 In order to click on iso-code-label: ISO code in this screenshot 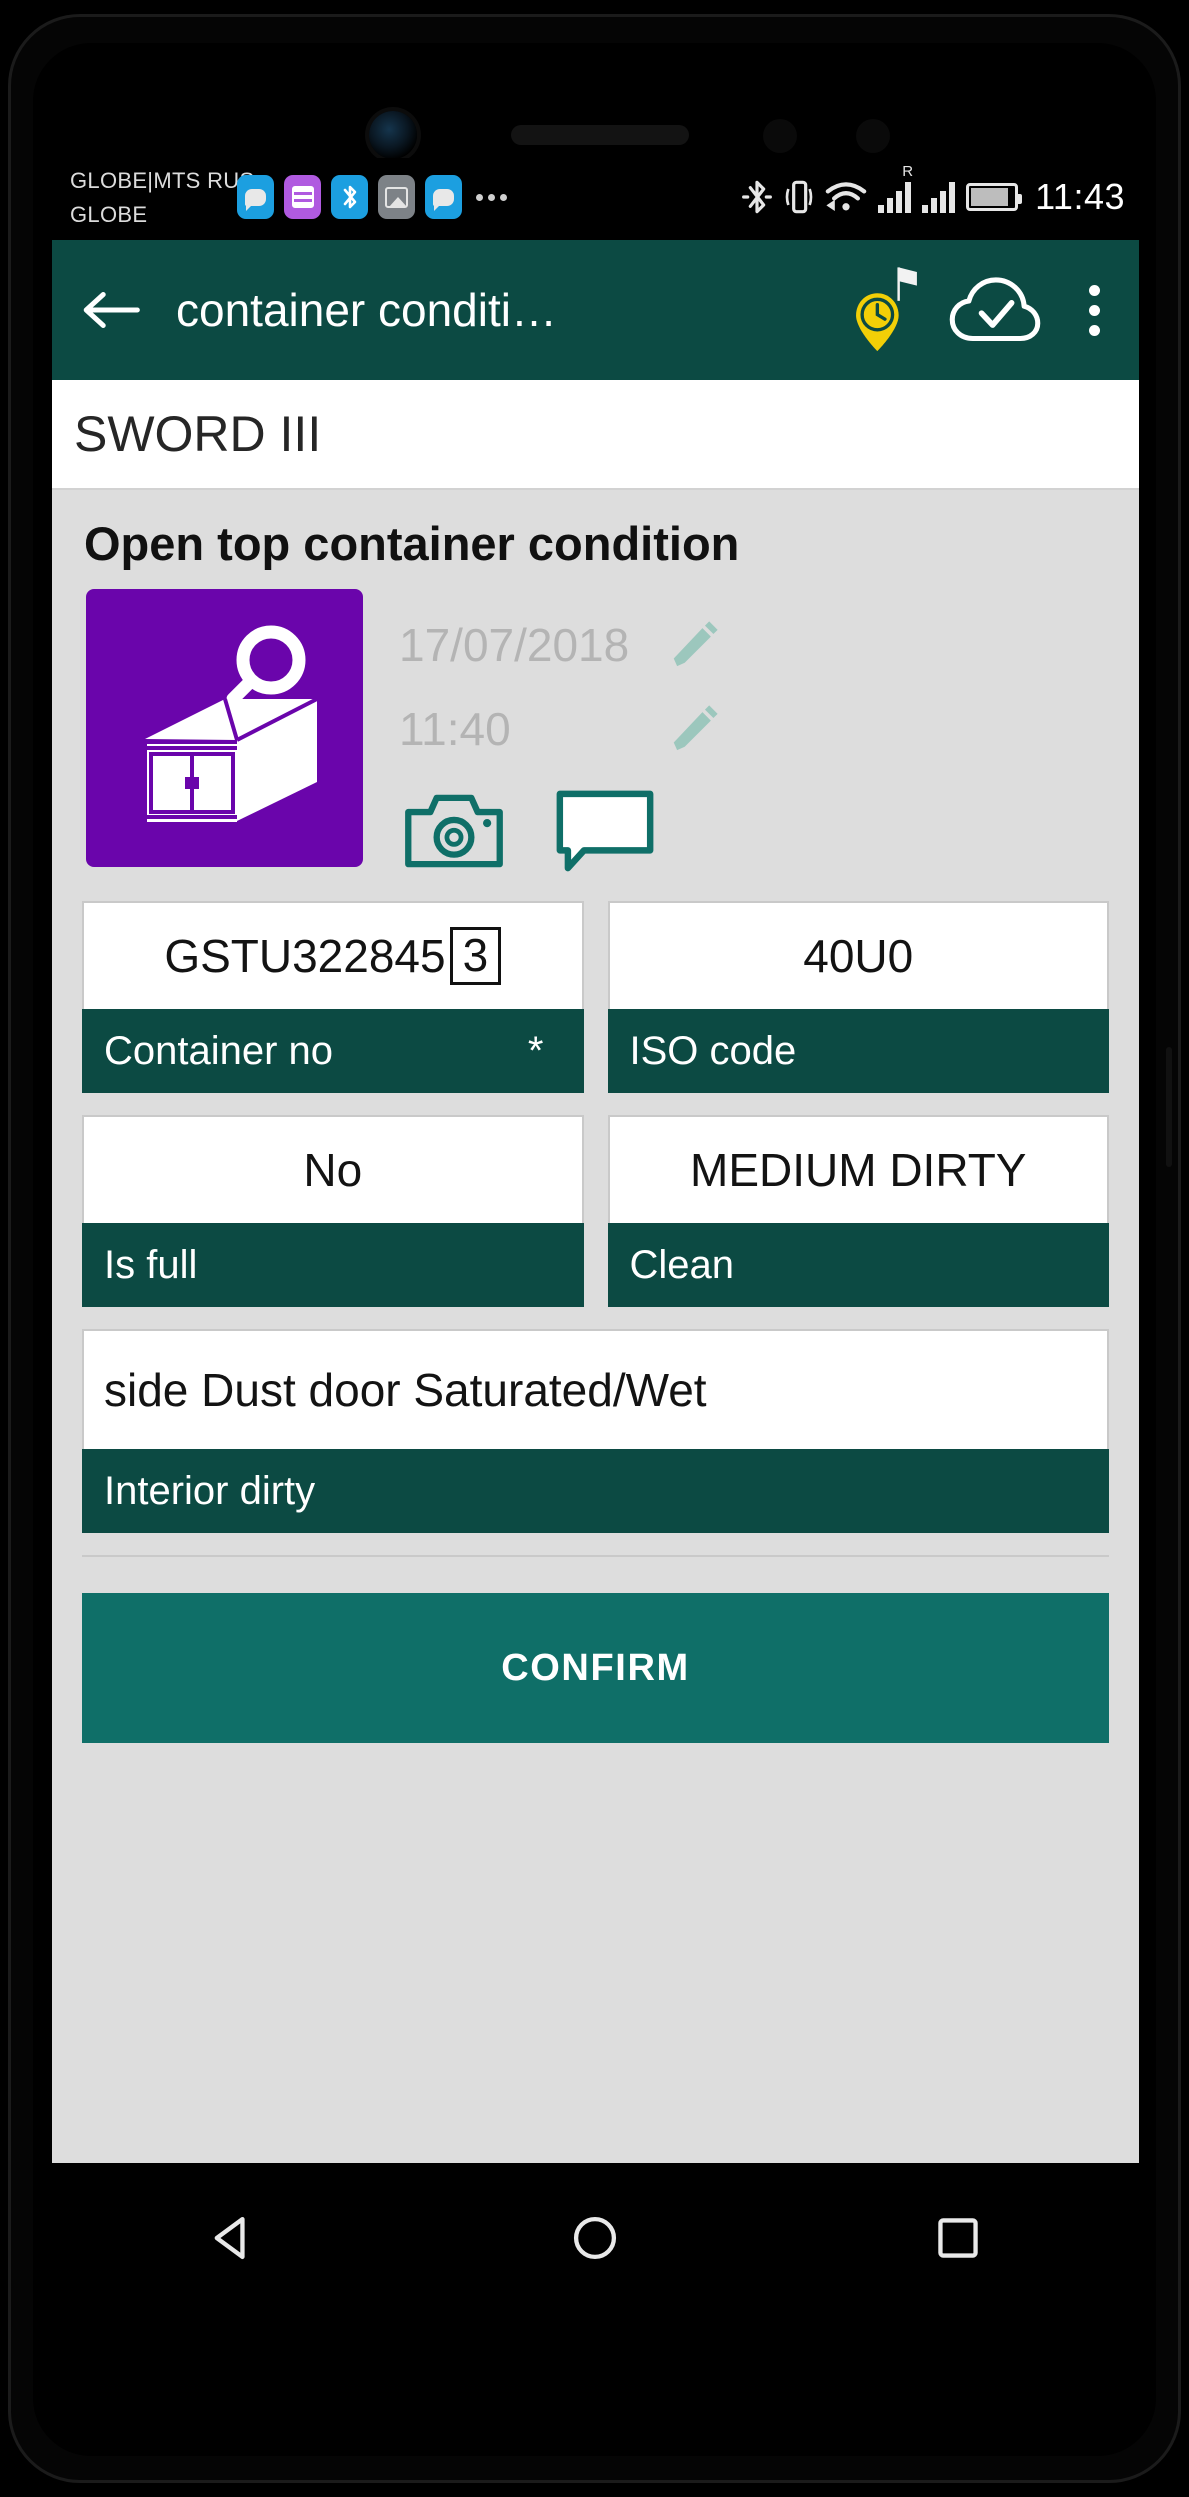, I will do `click(858, 1051)`.